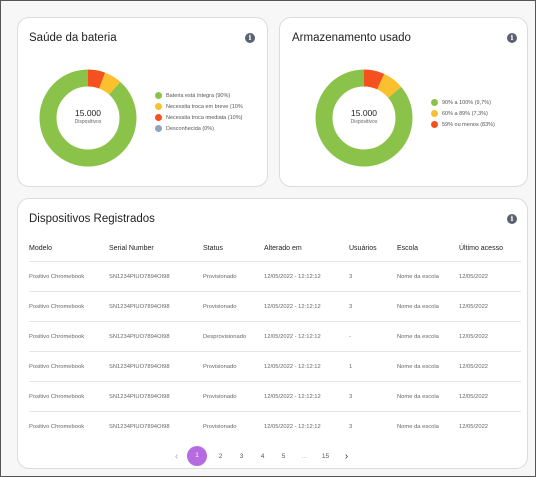 The height and width of the screenshot is (477, 536). What do you see at coordinates (73, 38) in the screenshot?
I see `battery-health-title: Saúde da bateria` at bounding box center [73, 38].